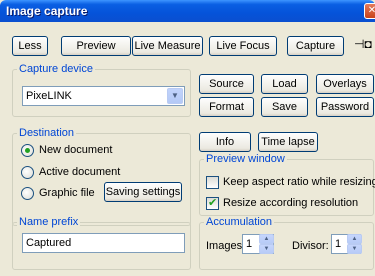  Describe the element at coordinates (30, 46) in the screenshot. I see `less-button: Less` at that location.